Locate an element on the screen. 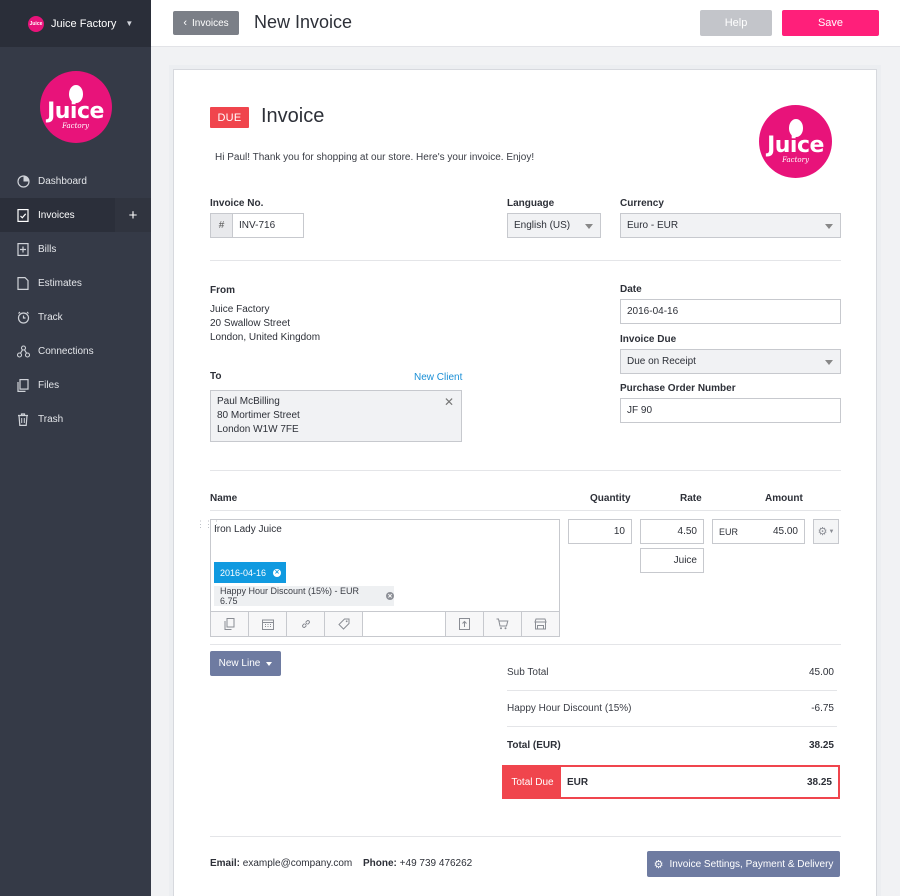  footer-phone: Phone: +49 739 476262 is located at coordinates (417, 863).